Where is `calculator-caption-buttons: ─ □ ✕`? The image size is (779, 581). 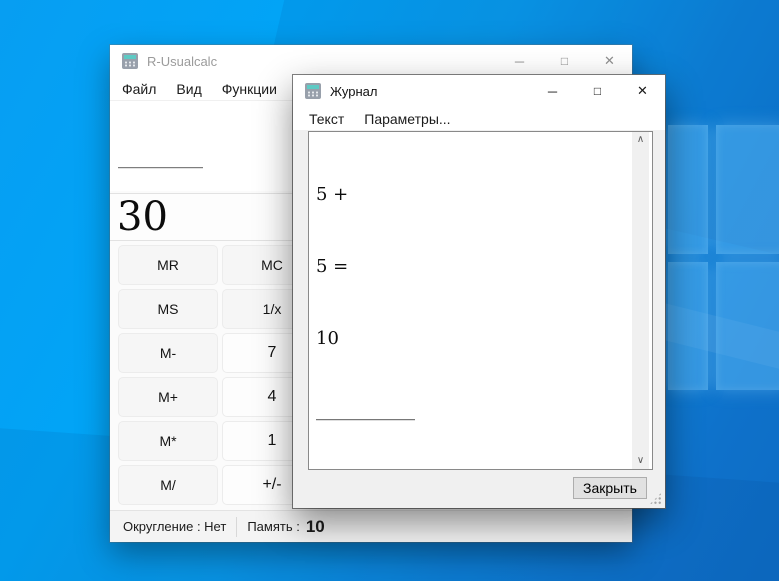
calculator-caption-buttons: ─ □ ✕ is located at coordinates (564, 61).